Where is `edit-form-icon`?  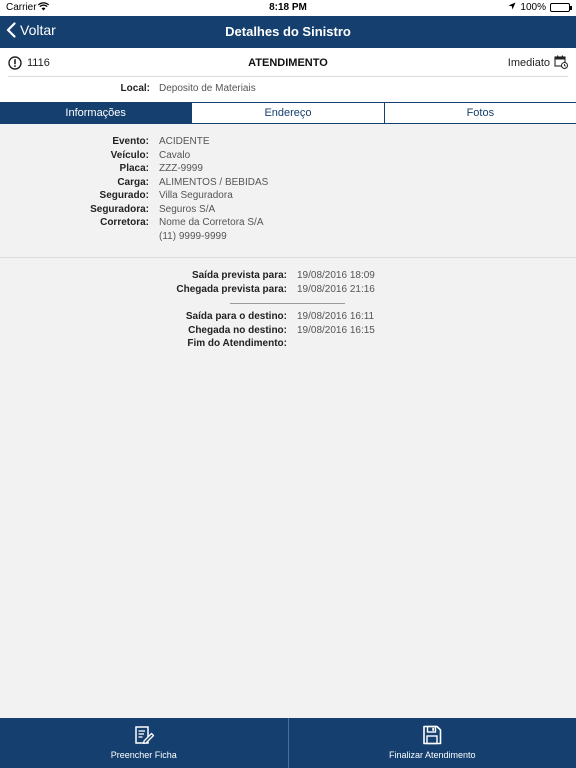 edit-form-icon is located at coordinates (144, 735).